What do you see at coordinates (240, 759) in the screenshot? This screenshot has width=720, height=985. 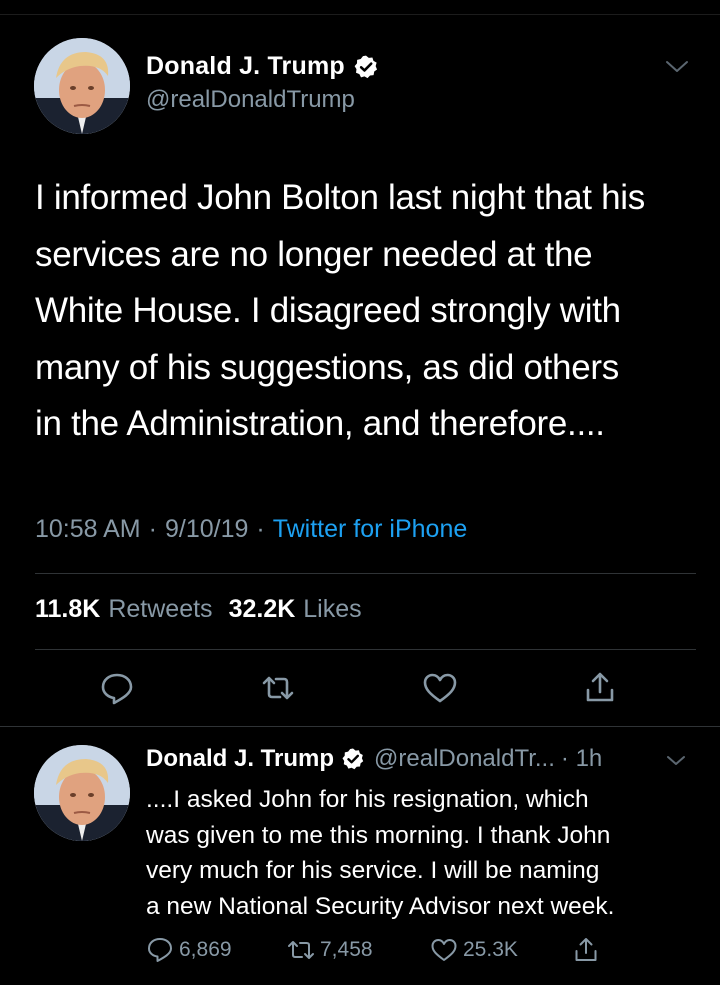 I see `reply-author-name: Donald J. Trump` at bounding box center [240, 759].